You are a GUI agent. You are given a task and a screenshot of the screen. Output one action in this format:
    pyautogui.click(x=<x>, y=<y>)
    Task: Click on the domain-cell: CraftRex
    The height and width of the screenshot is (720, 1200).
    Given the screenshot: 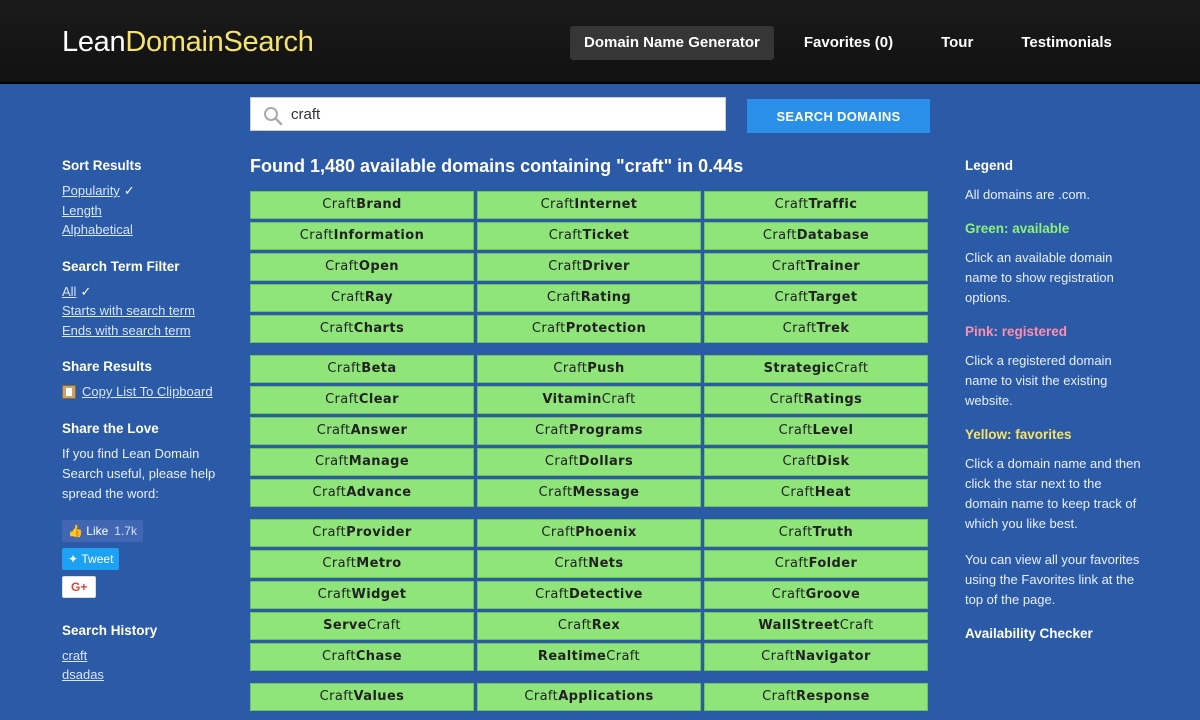 What is the action you would take?
    pyautogui.click(x=589, y=626)
    